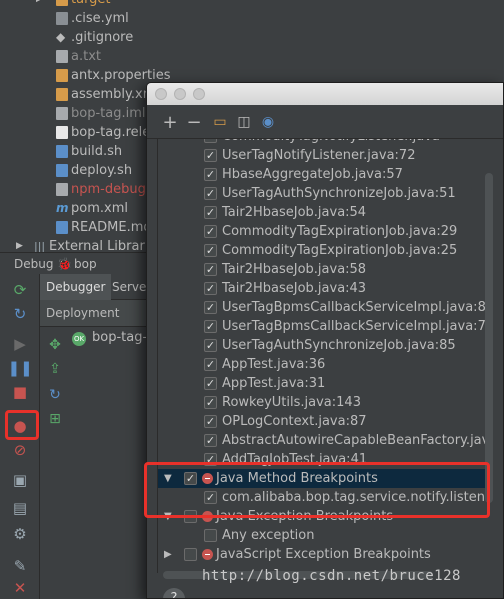 The image size is (504, 599). I want to click on tree-item: ◆ .gitignore, so click(73, 37).